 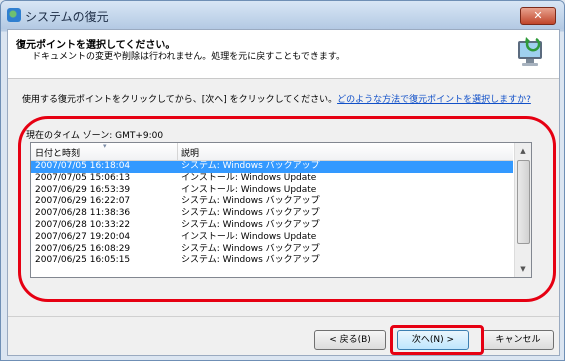 I want to click on table-row: 2007/06/28 10:33:22 システム: Windows バックアップ, so click(x=272, y=226).